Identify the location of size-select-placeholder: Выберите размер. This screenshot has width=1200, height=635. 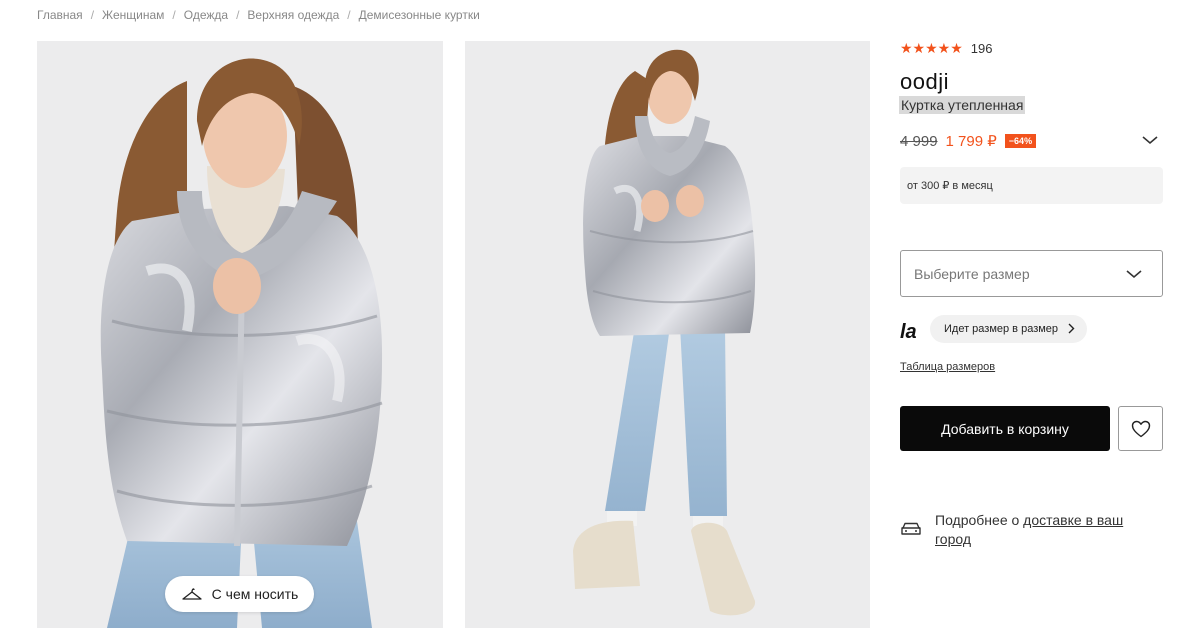
(972, 273).